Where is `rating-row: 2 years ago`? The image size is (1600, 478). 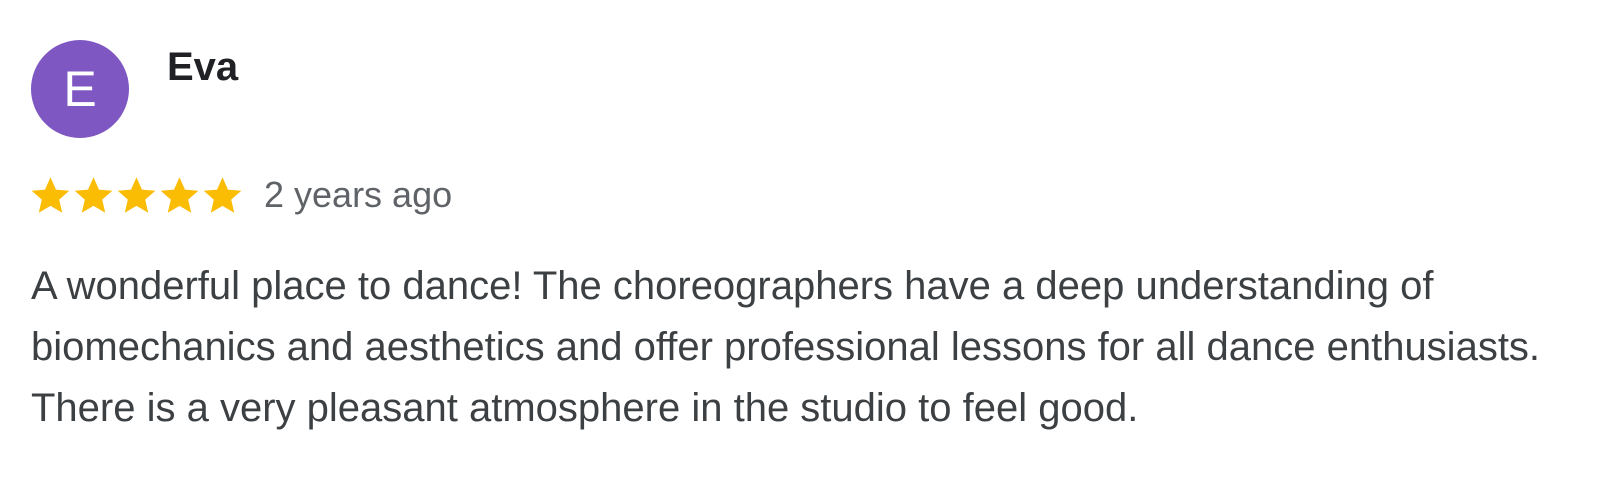
rating-row: 2 years ago is located at coordinates (240, 195).